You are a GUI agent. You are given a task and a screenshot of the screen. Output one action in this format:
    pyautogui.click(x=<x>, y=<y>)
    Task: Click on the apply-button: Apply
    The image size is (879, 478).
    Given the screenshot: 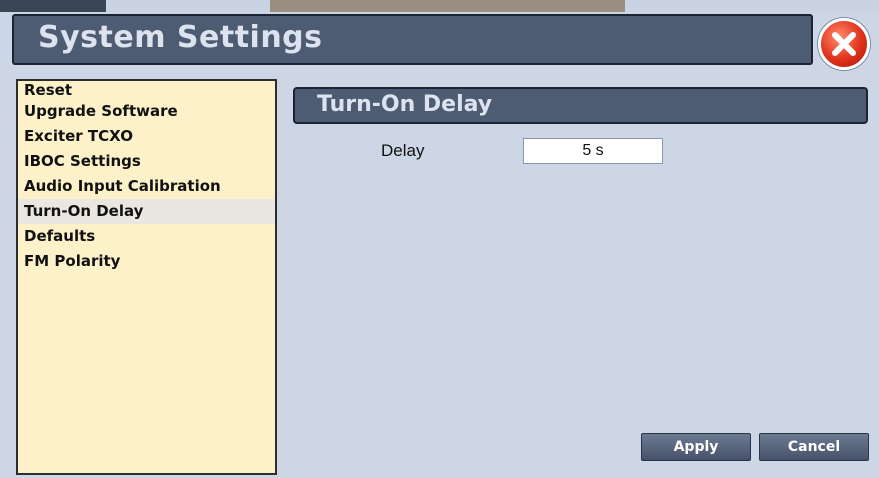 What is the action you would take?
    pyautogui.click(x=696, y=447)
    